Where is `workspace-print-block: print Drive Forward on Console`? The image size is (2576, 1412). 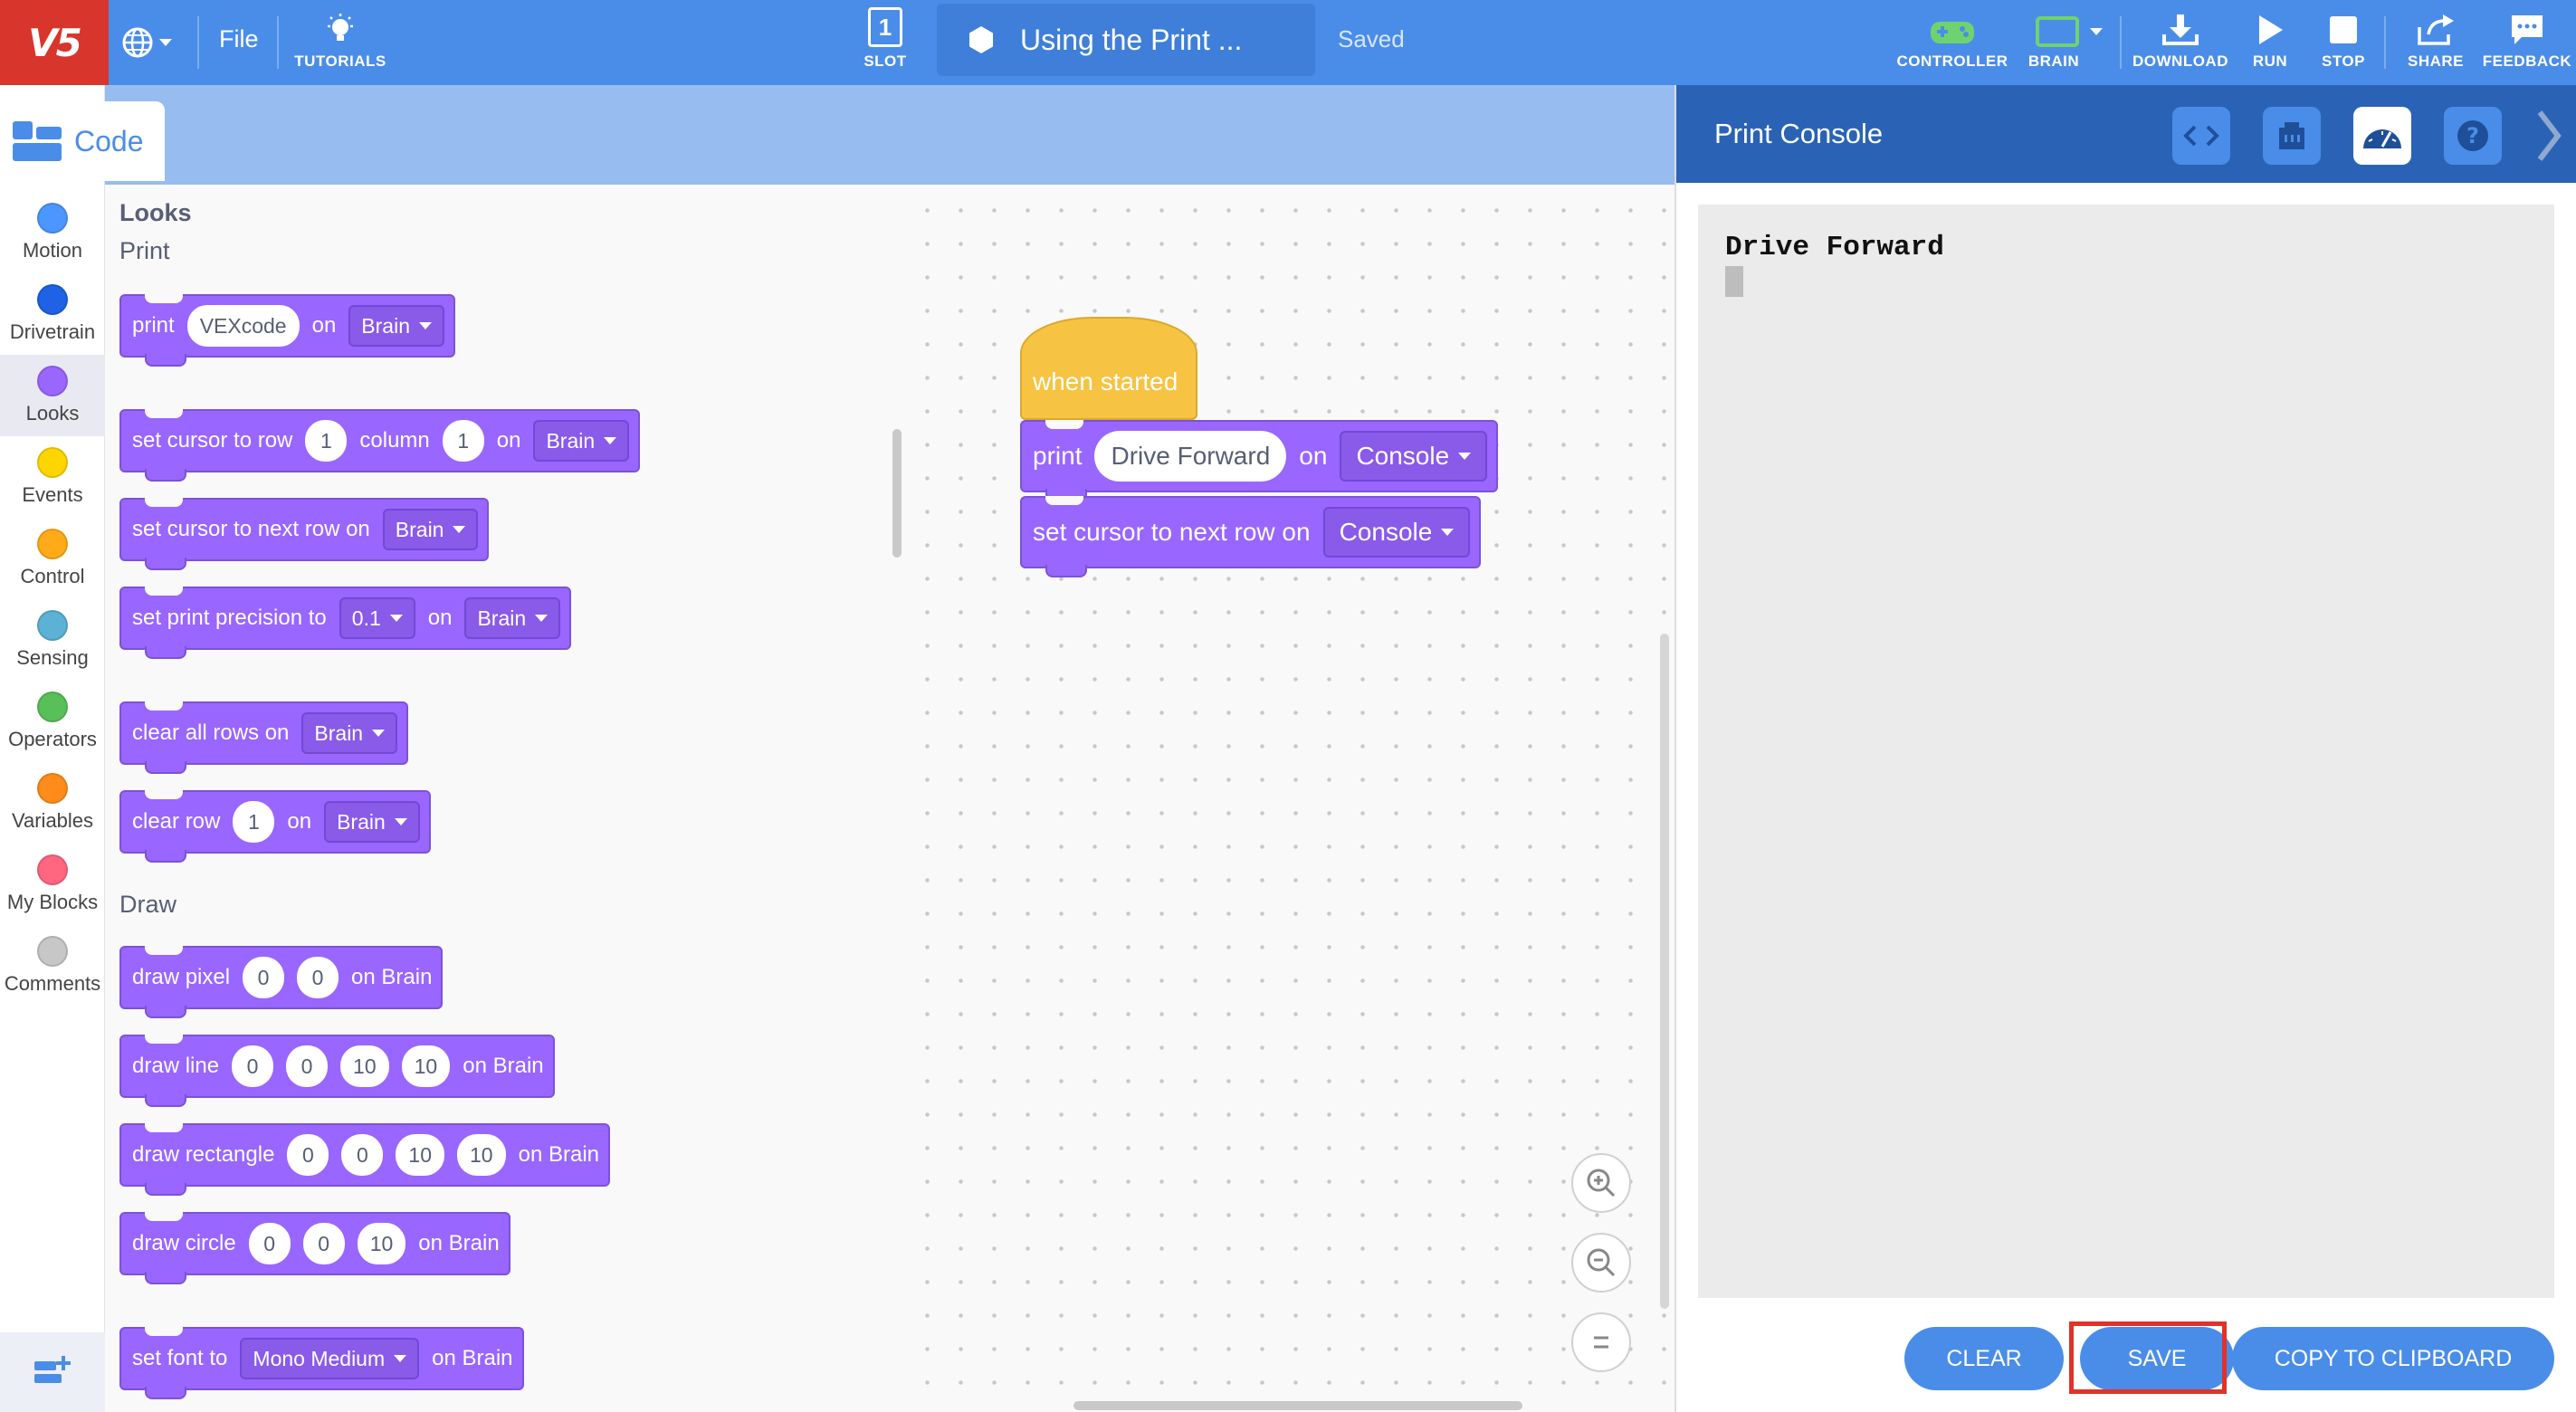 workspace-print-block: print Drive Forward on Console is located at coordinates (1259, 460).